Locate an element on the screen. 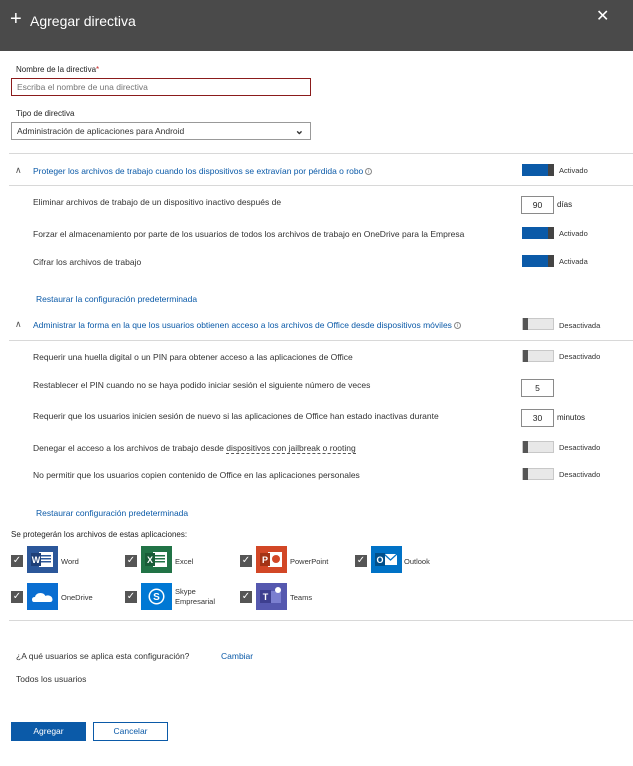  svg-text: W is located at coordinates (36, 560).